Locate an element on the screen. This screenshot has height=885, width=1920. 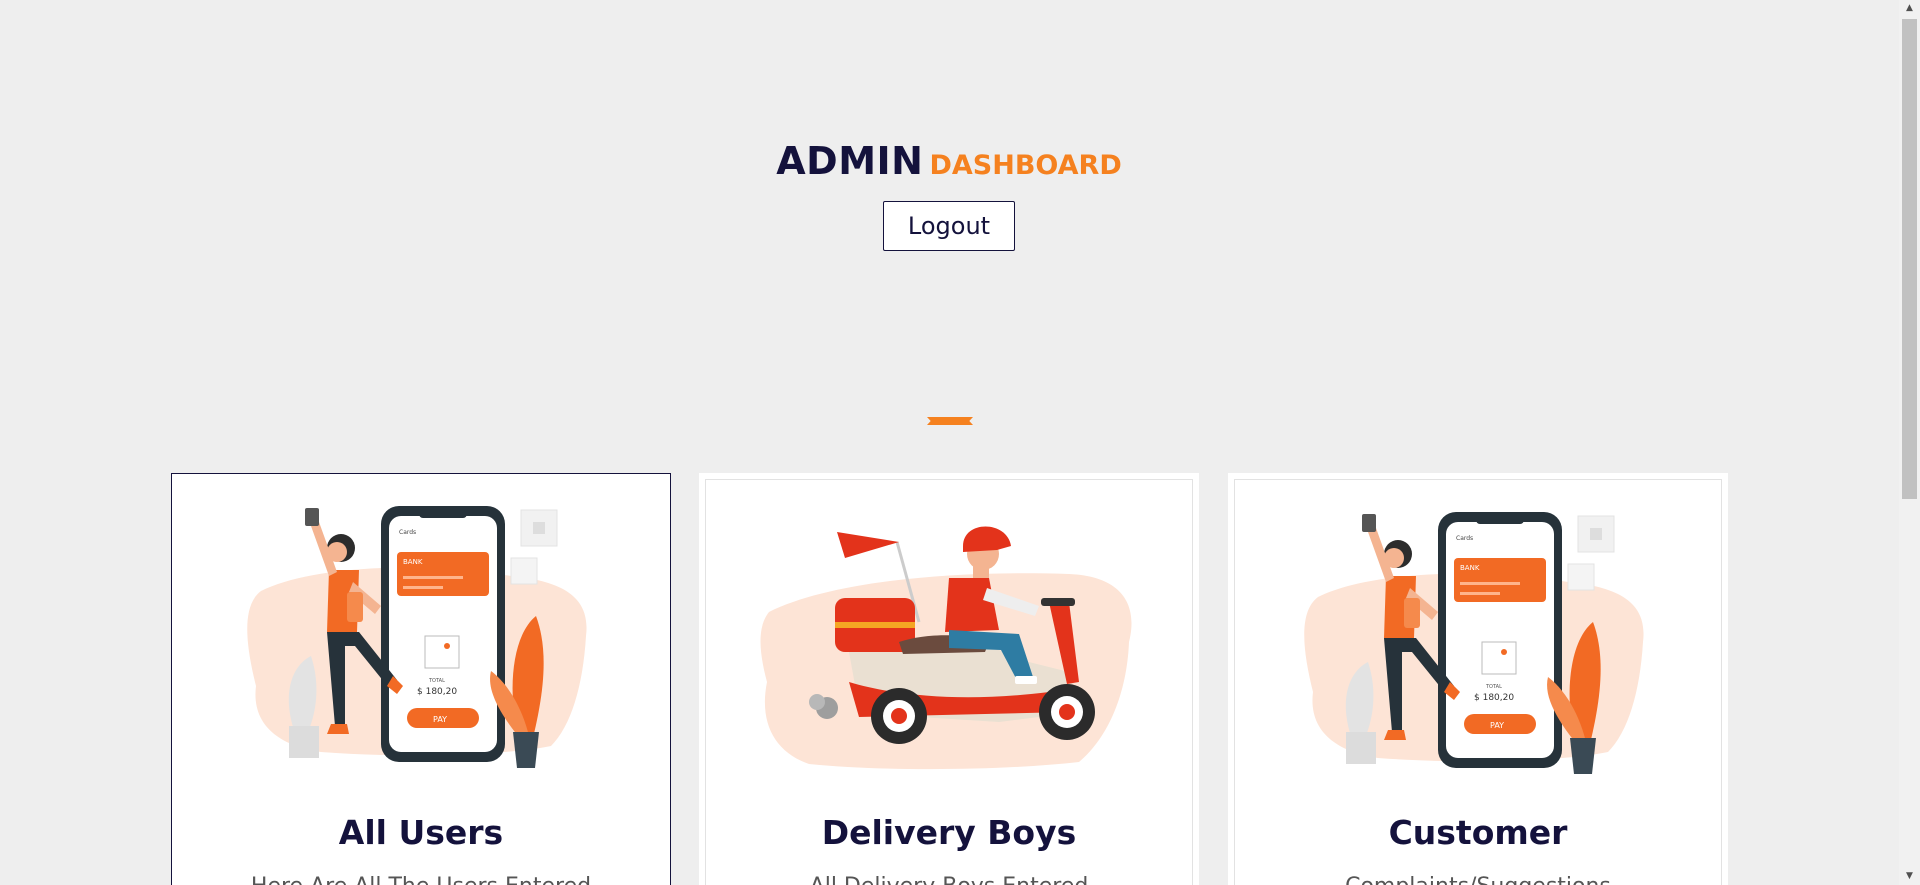
card-description: All Delivery Boys Entered is located at coordinates (949, 879).